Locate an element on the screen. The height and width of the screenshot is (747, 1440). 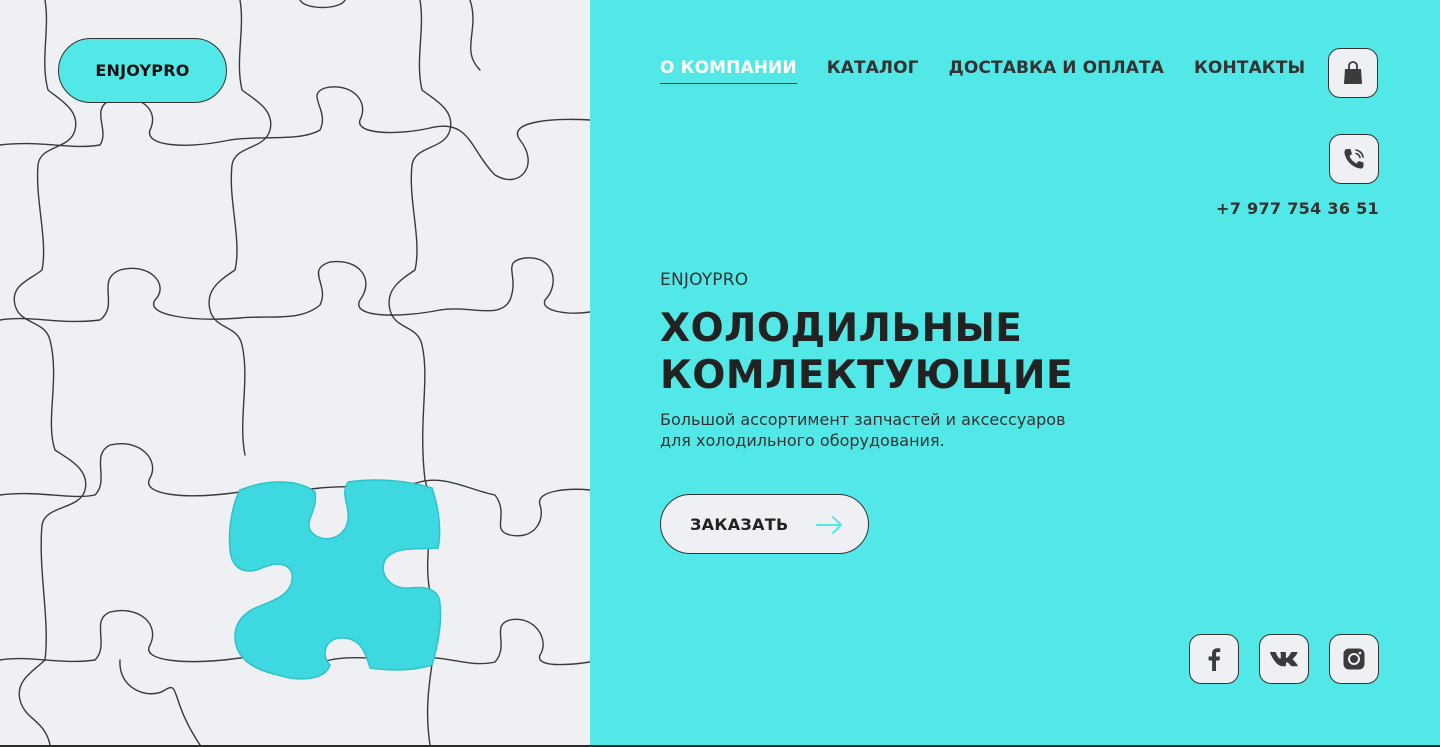
instagram-icon is located at coordinates (1354, 659).